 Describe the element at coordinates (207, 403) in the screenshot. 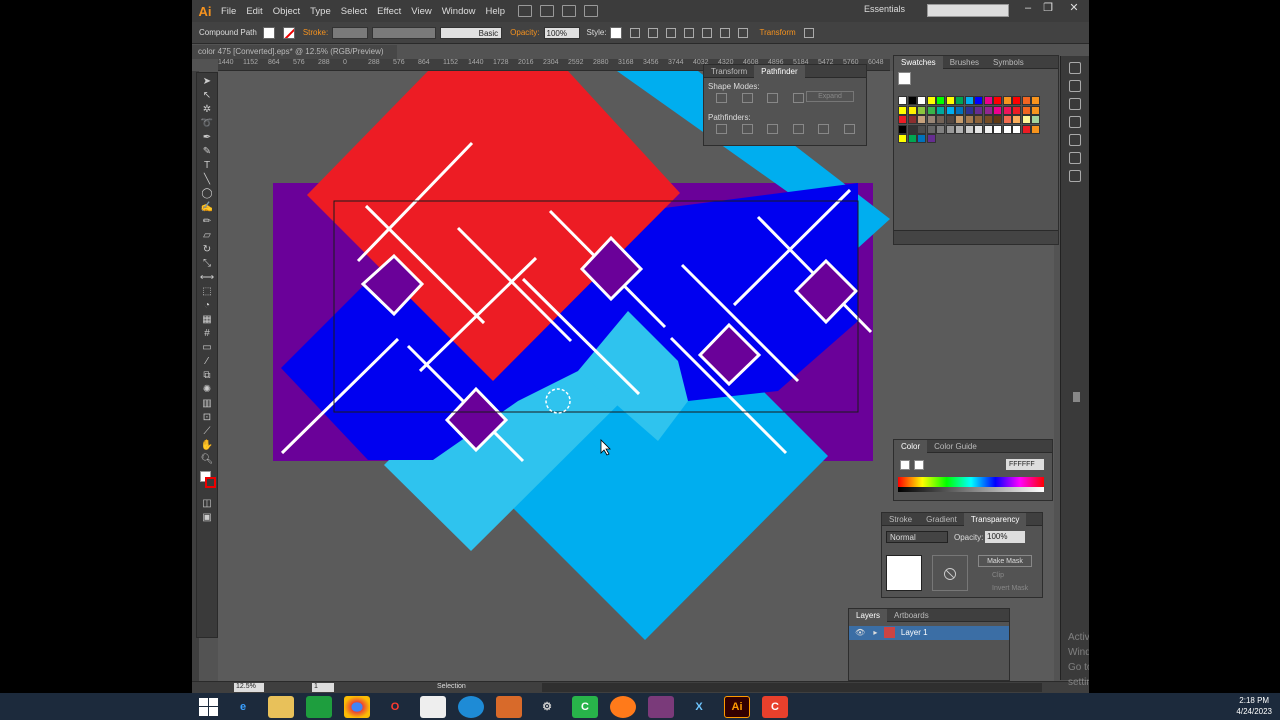

I see `column-graph-tool-icon: ▥` at that location.